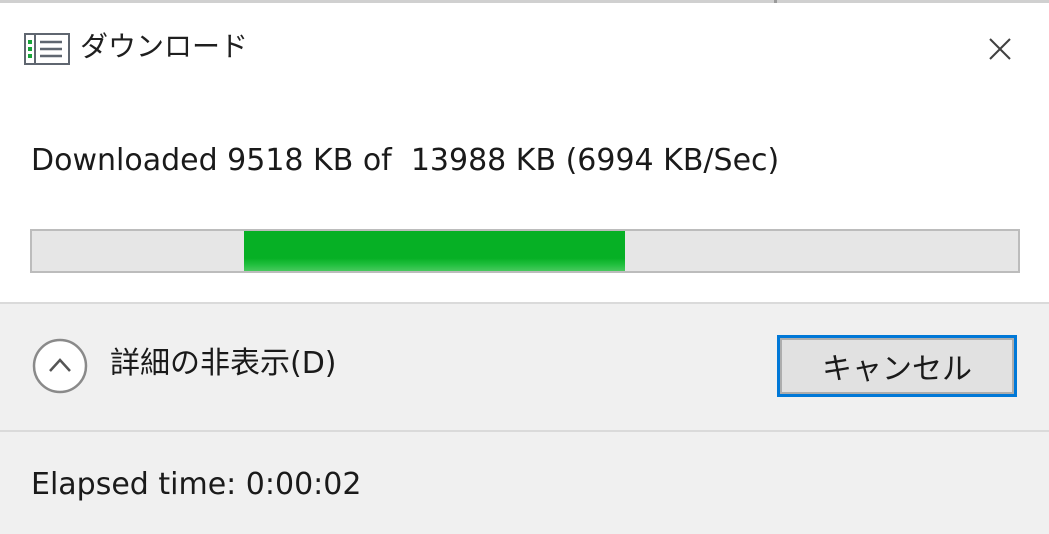  I want to click on toggle-details-button, so click(60, 366).